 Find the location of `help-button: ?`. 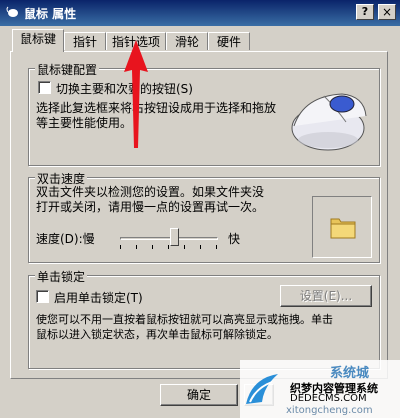

help-button: ? is located at coordinates (365, 12).